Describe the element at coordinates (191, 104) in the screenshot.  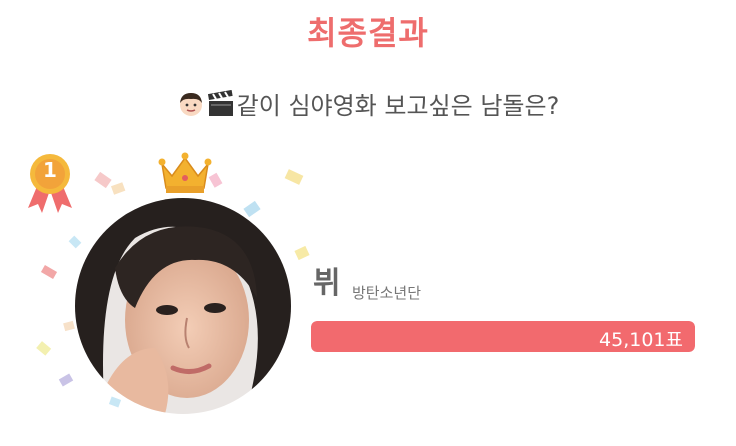
I see `man-face-icon` at that location.